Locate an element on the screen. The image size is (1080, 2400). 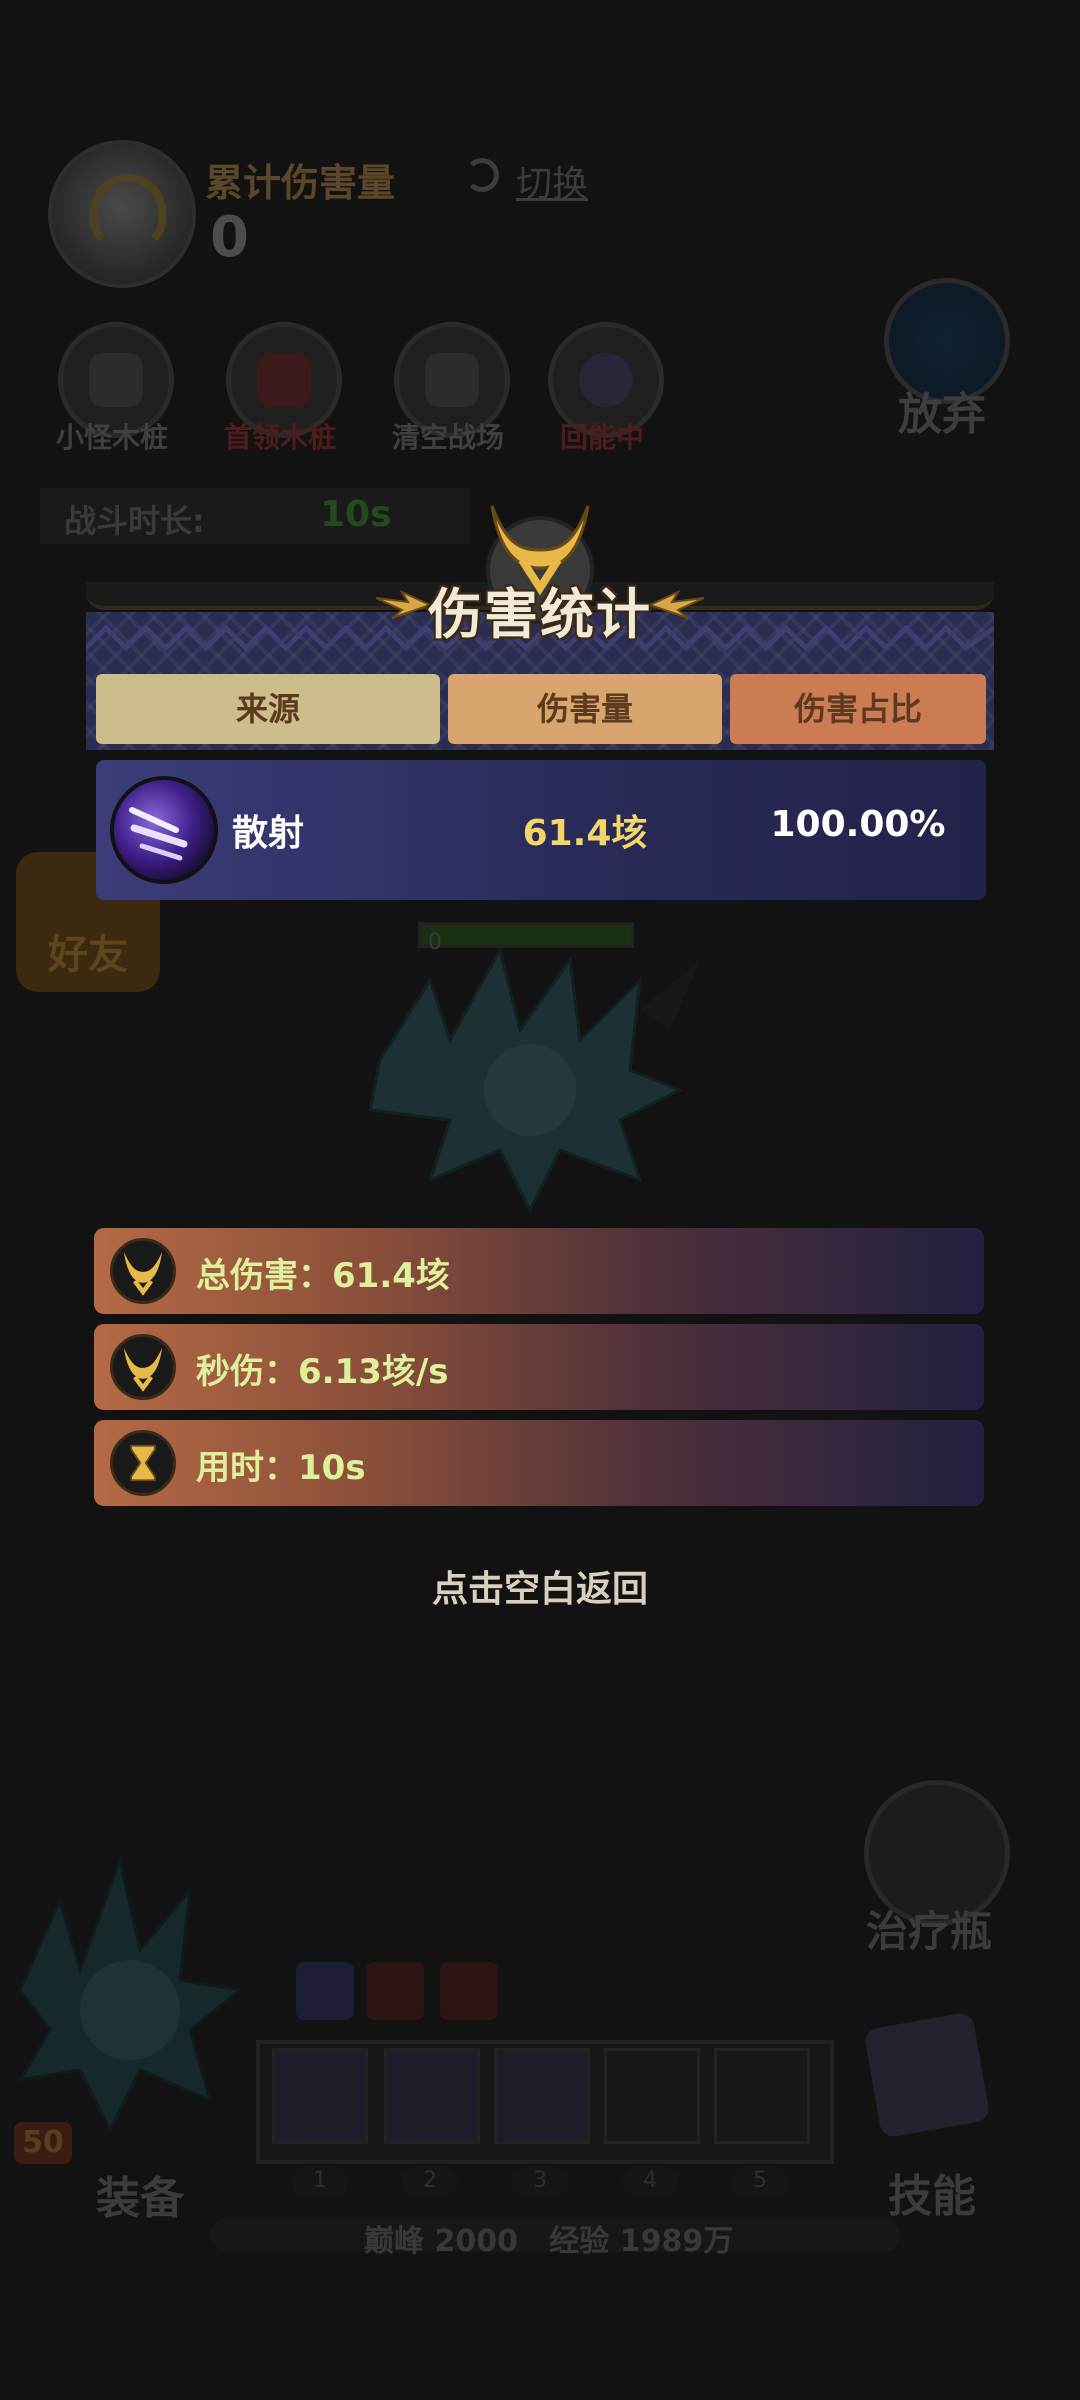
recharge-label: 回能中 is located at coordinates (602, 437).